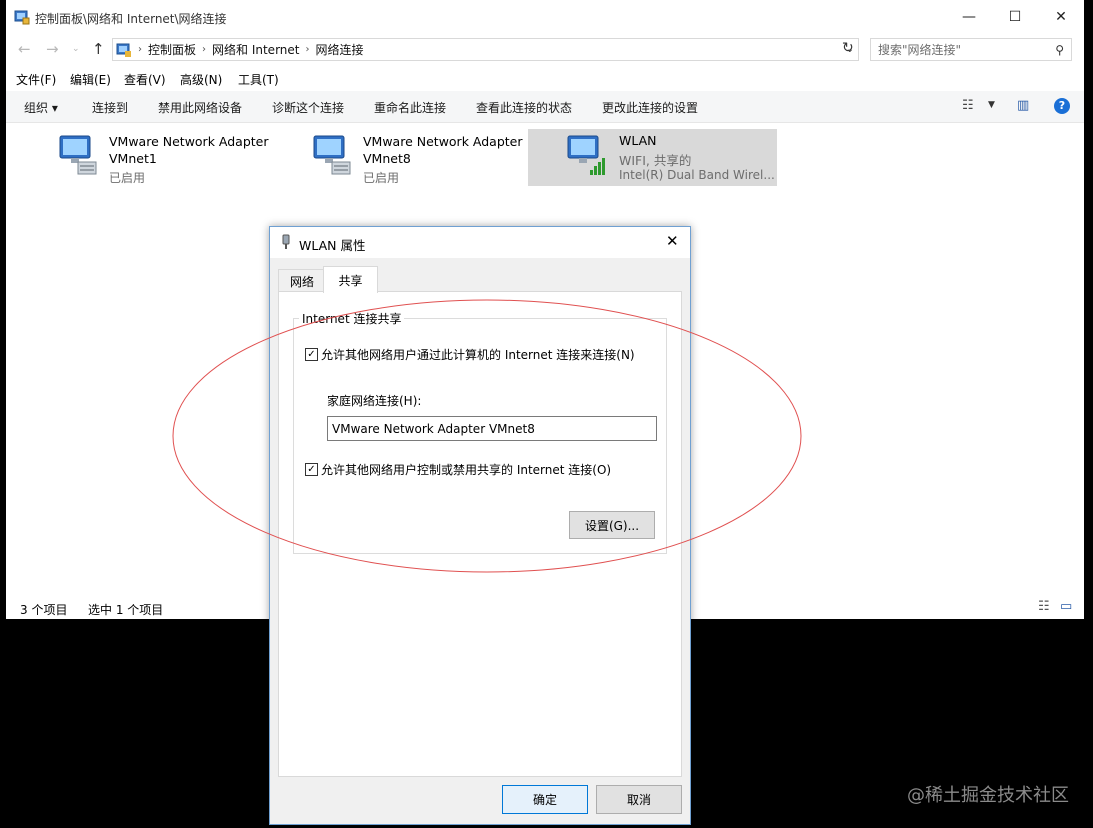  Describe the element at coordinates (988, 795) in the screenshot. I see `watermark: @稀土掘金技术社区` at that location.